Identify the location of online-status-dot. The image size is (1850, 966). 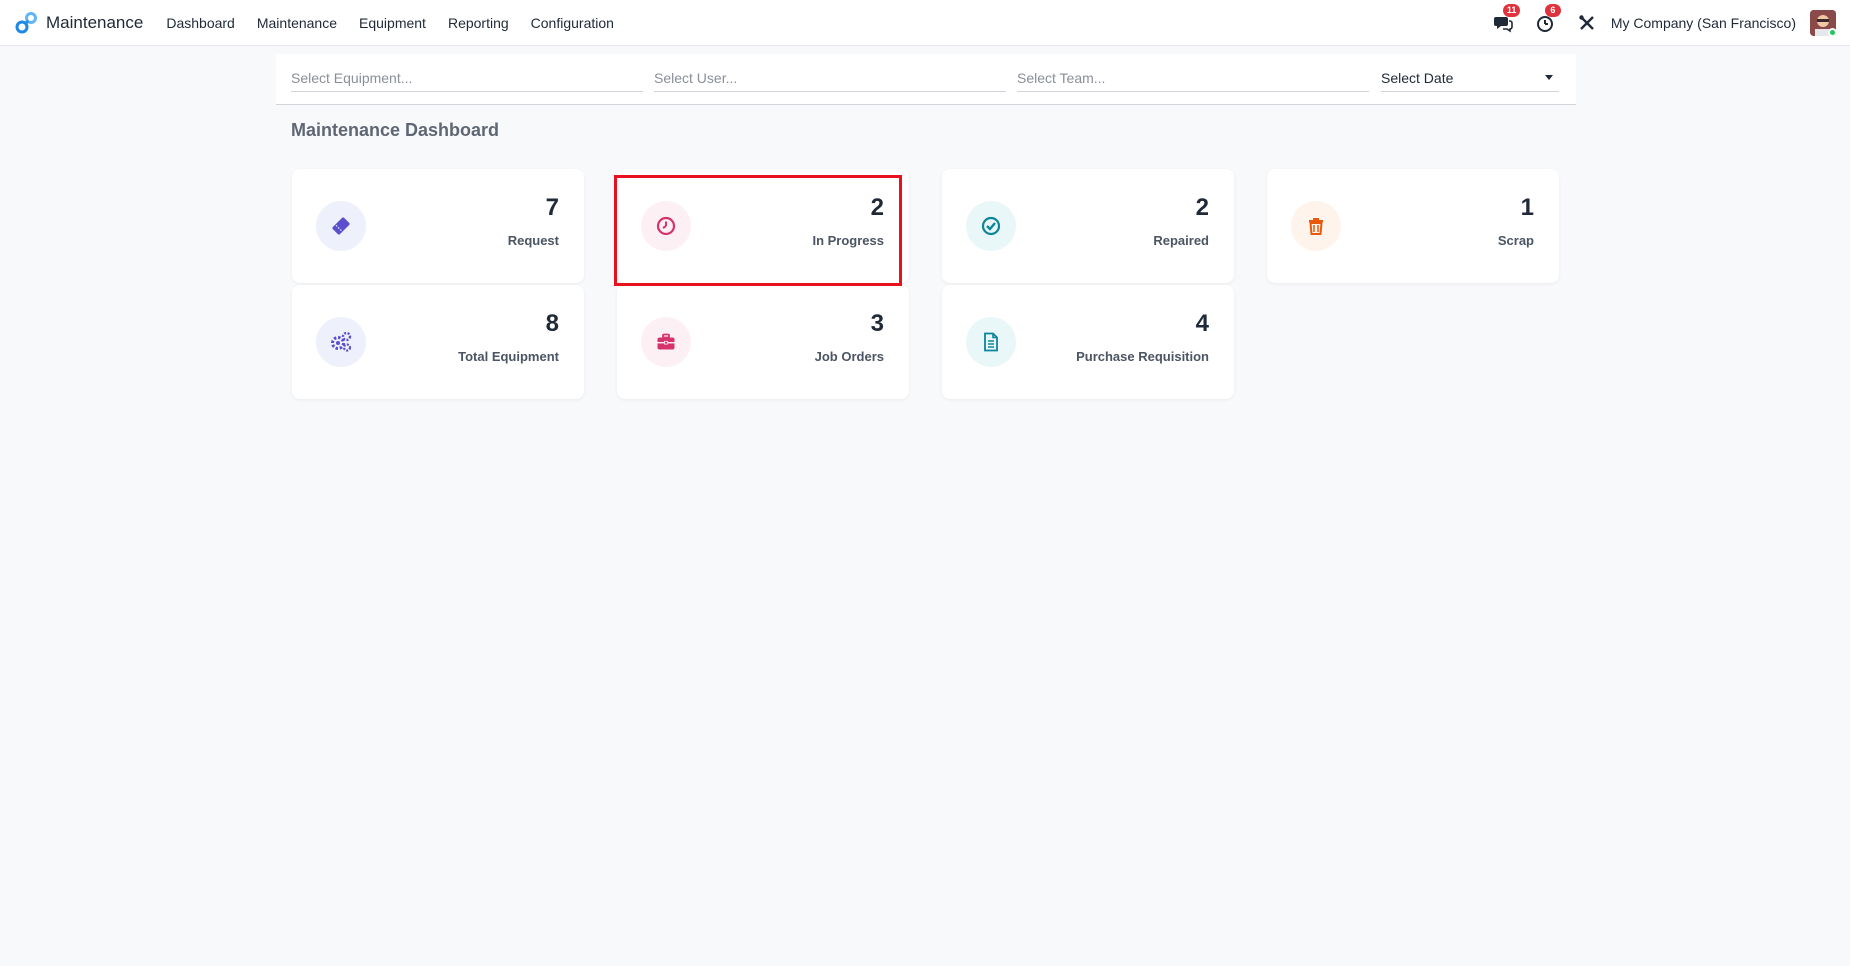
(1832, 32).